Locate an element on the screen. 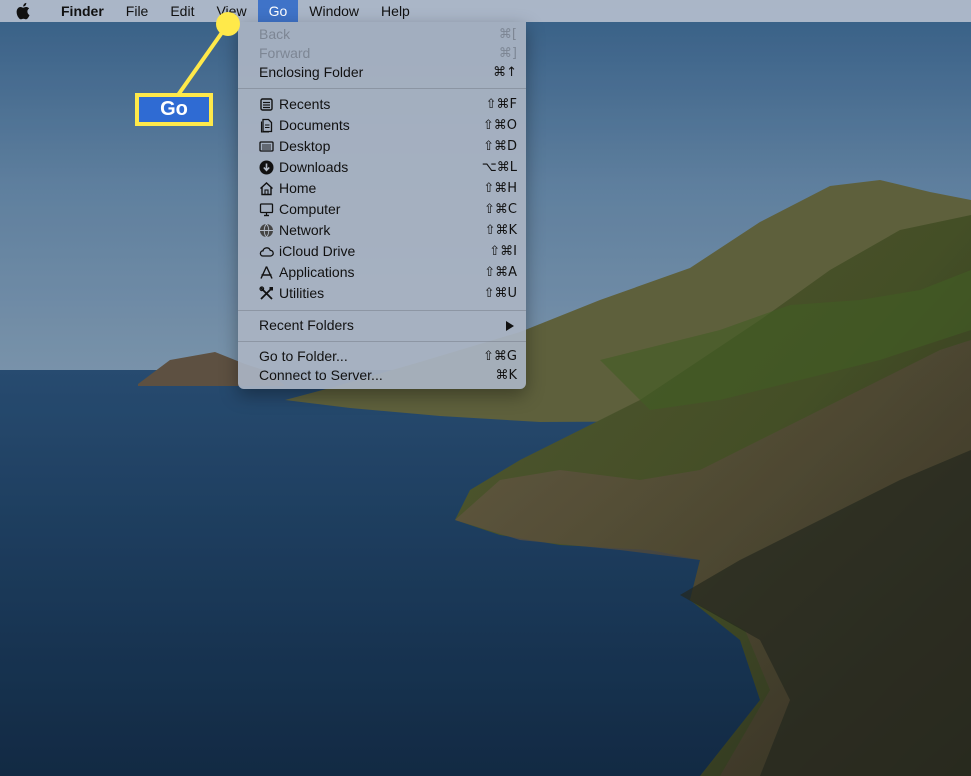 The image size is (971, 776). menu-item-label: Home is located at coordinates (298, 188).